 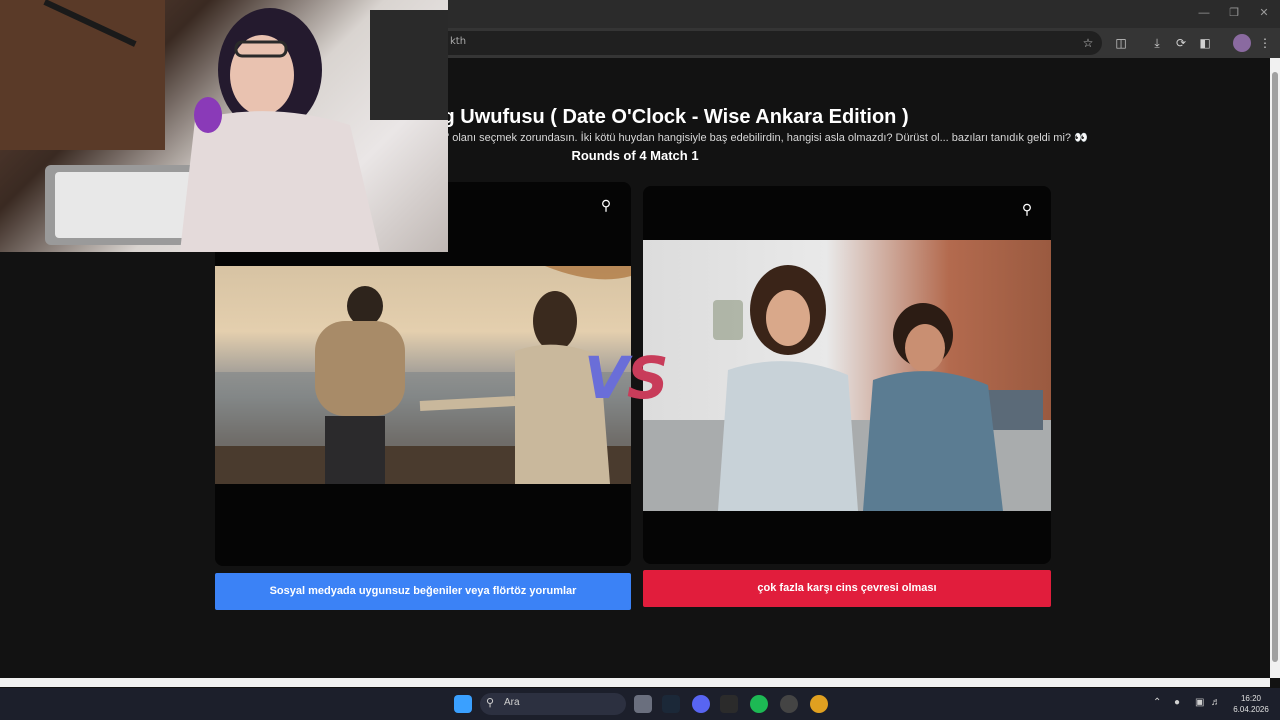 What do you see at coordinates (1204, 13) in the screenshot?
I see `minimize-icon: —` at bounding box center [1204, 13].